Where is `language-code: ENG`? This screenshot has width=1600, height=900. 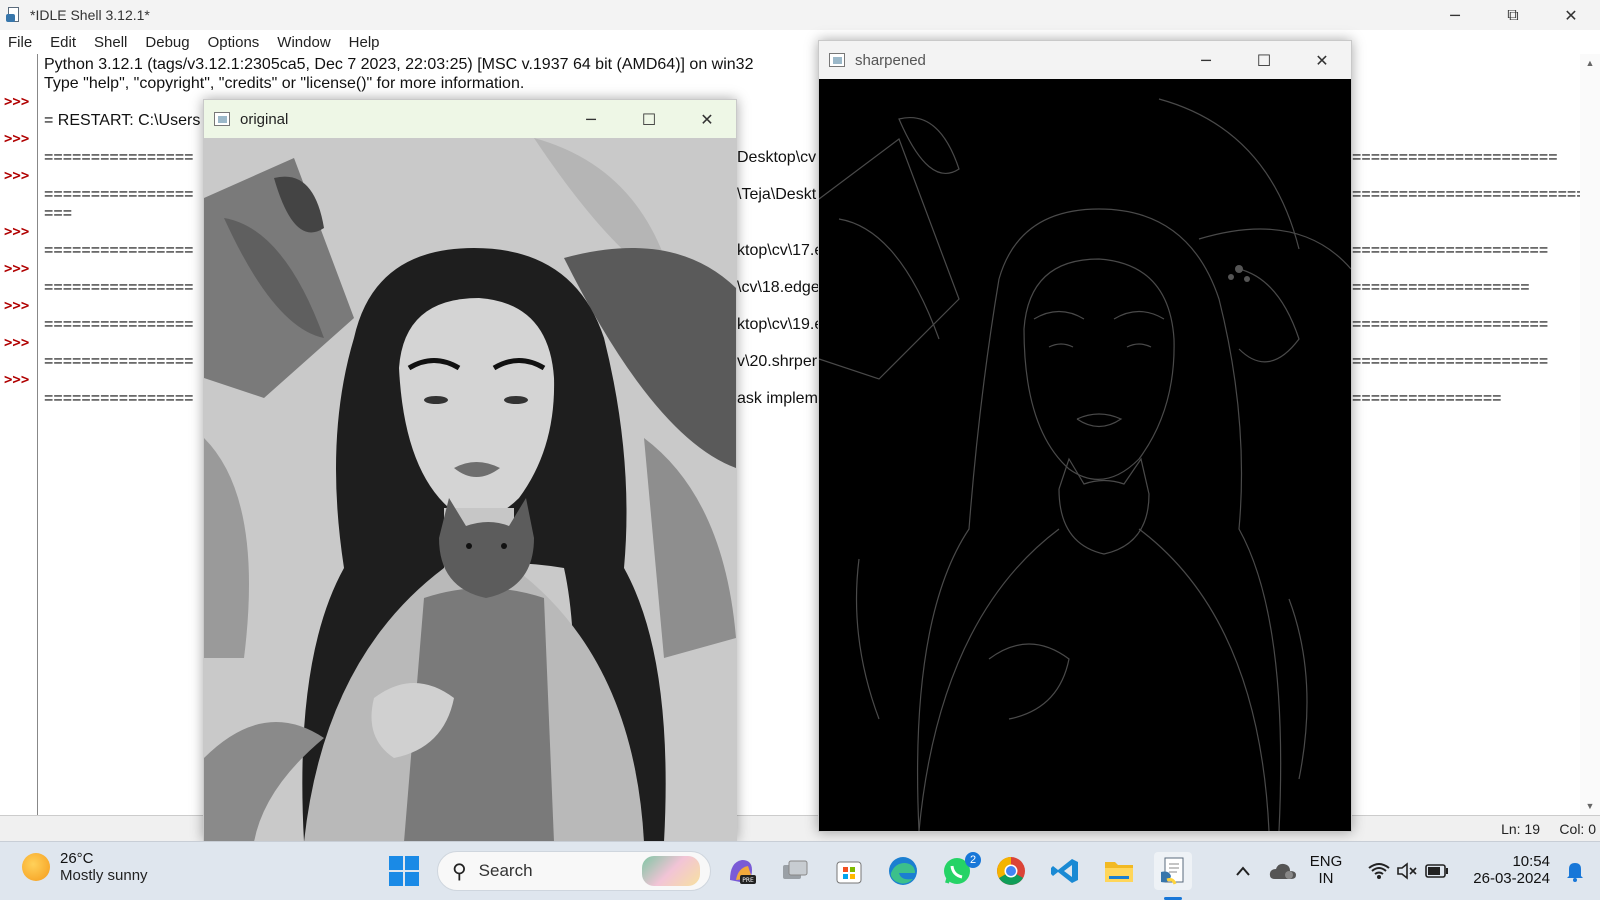
language-code: ENG is located at coordinates (1326, 861).